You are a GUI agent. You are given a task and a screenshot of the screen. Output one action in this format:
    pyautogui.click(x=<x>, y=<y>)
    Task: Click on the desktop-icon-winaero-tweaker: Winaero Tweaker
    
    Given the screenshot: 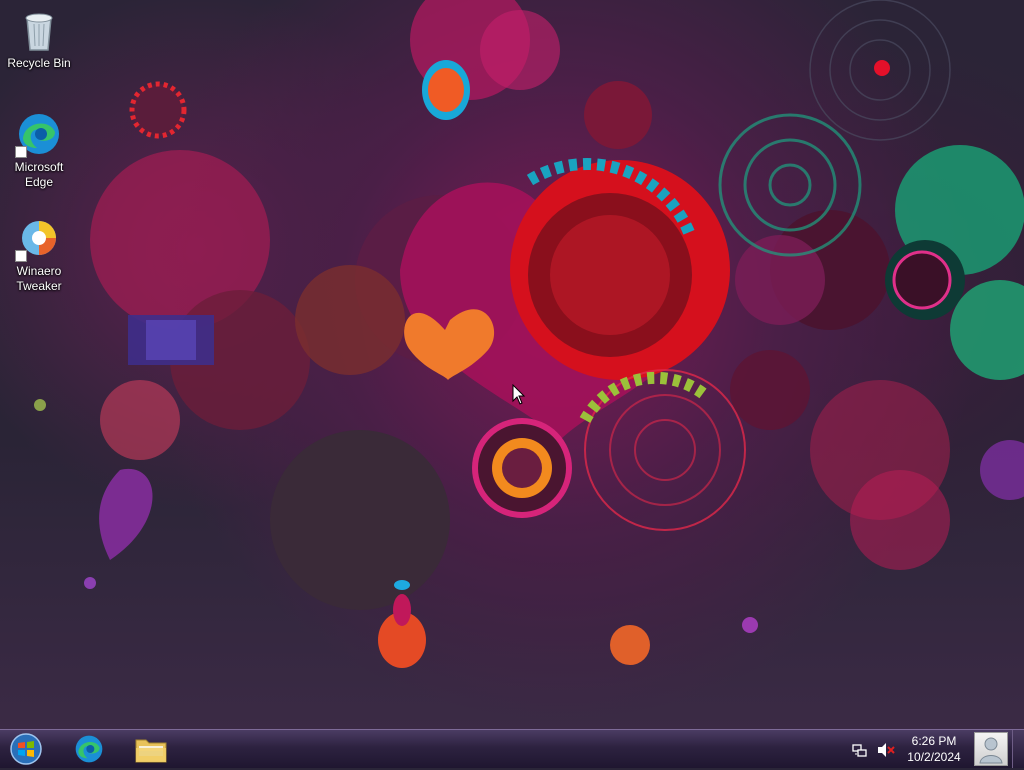 What is the action you would take?
    pyautogui.click(x=39, y=254)
    